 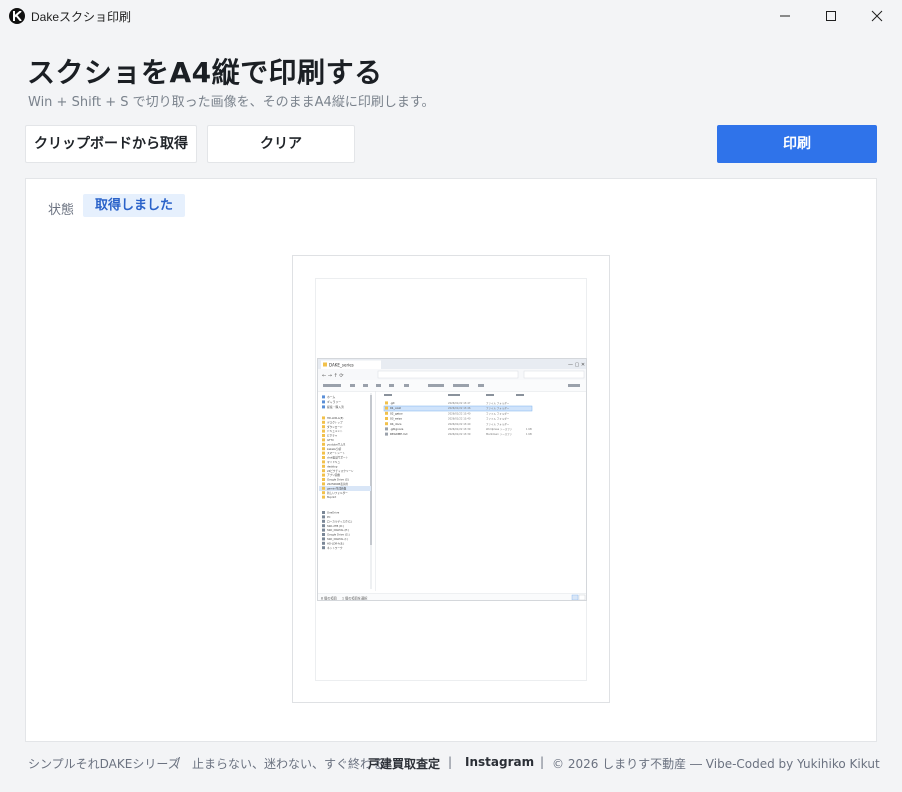 What do you see at coordinates (333, 513) in the screenshot?
I see `sidebar-item: OneDrive` at bounding box center [333, 513].